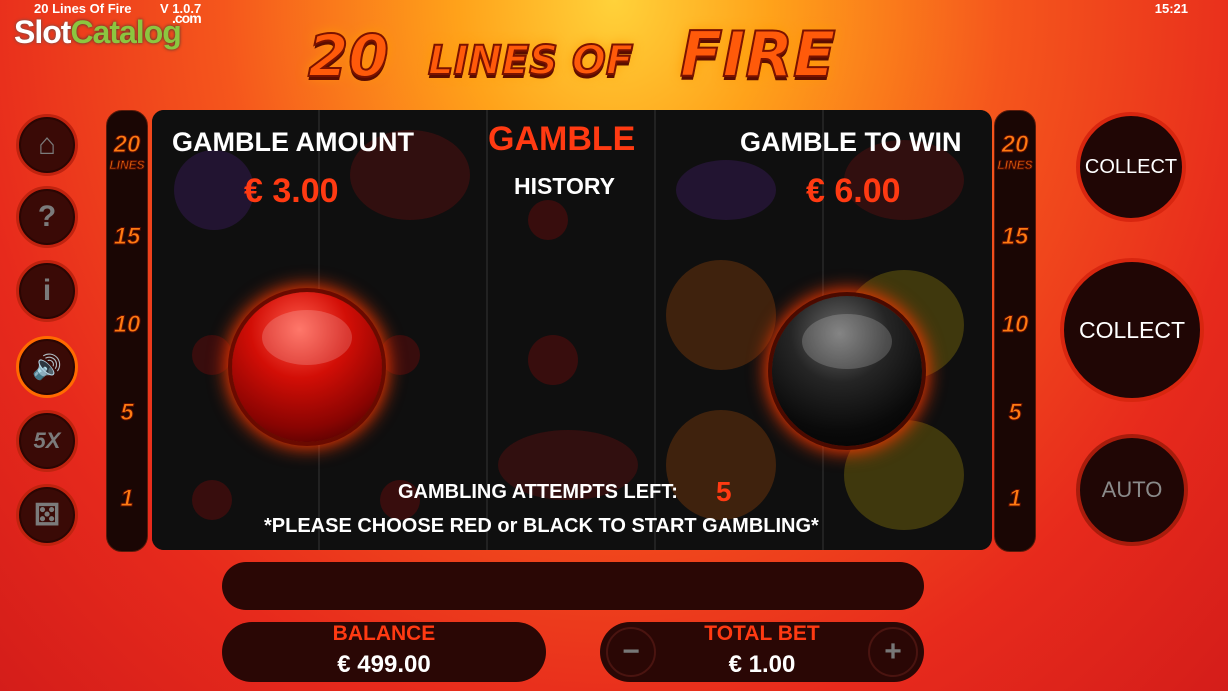 The image size is (1228, 691). What do you see at coordinates (564, 186) in the screenshot?
I see `history-label: HISTORY` at bounding box center [564, 186].